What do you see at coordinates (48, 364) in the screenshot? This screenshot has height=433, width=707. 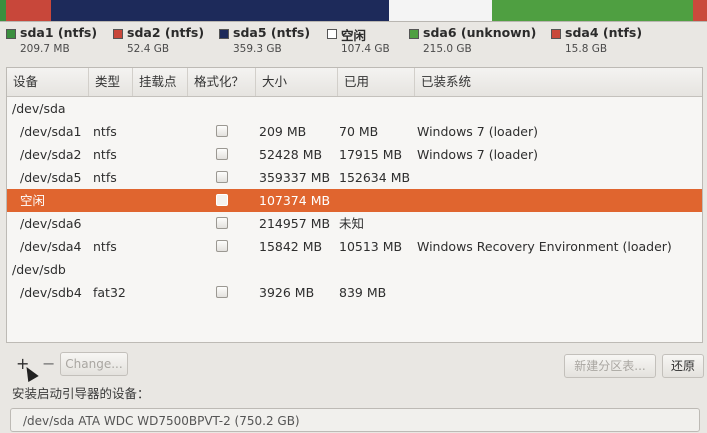 I see `remove-partition-button: −` at bounding box center [48, 364].